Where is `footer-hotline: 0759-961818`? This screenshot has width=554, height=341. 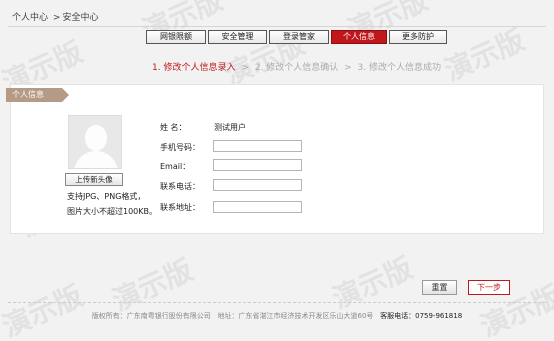
footer-hotline: 0759-961818 is located at coordinates (439, 316).